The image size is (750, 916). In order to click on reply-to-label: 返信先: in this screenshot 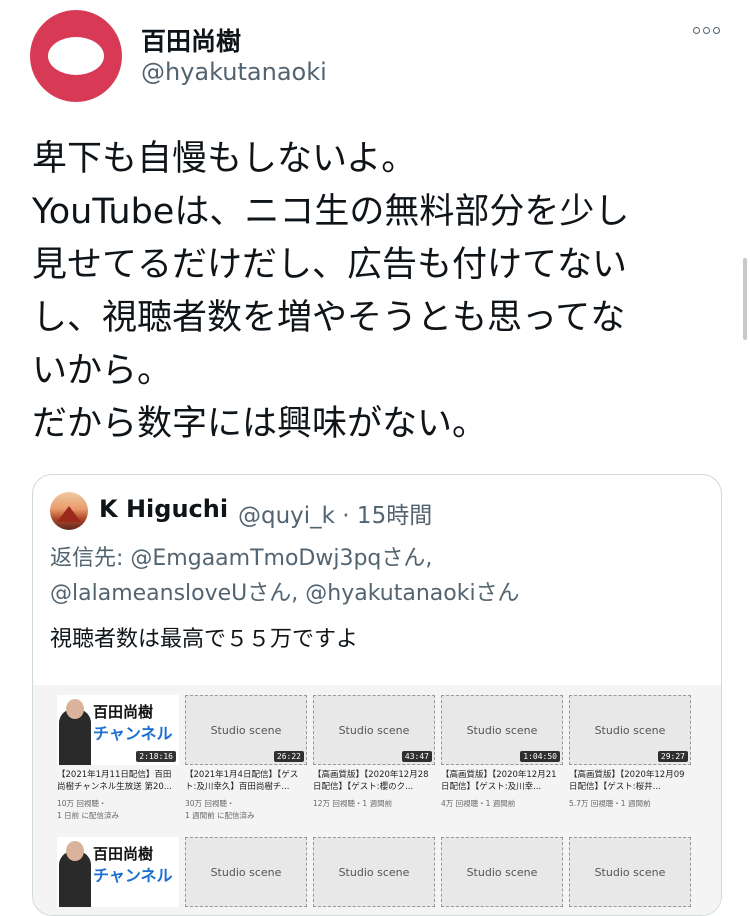, I will do `click(90, 558)`.